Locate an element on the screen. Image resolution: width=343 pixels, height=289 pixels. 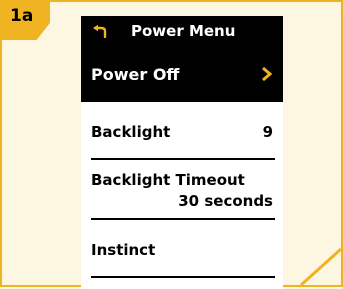
menu-item-power-off: Power Off is located at coordinates (182, 74).